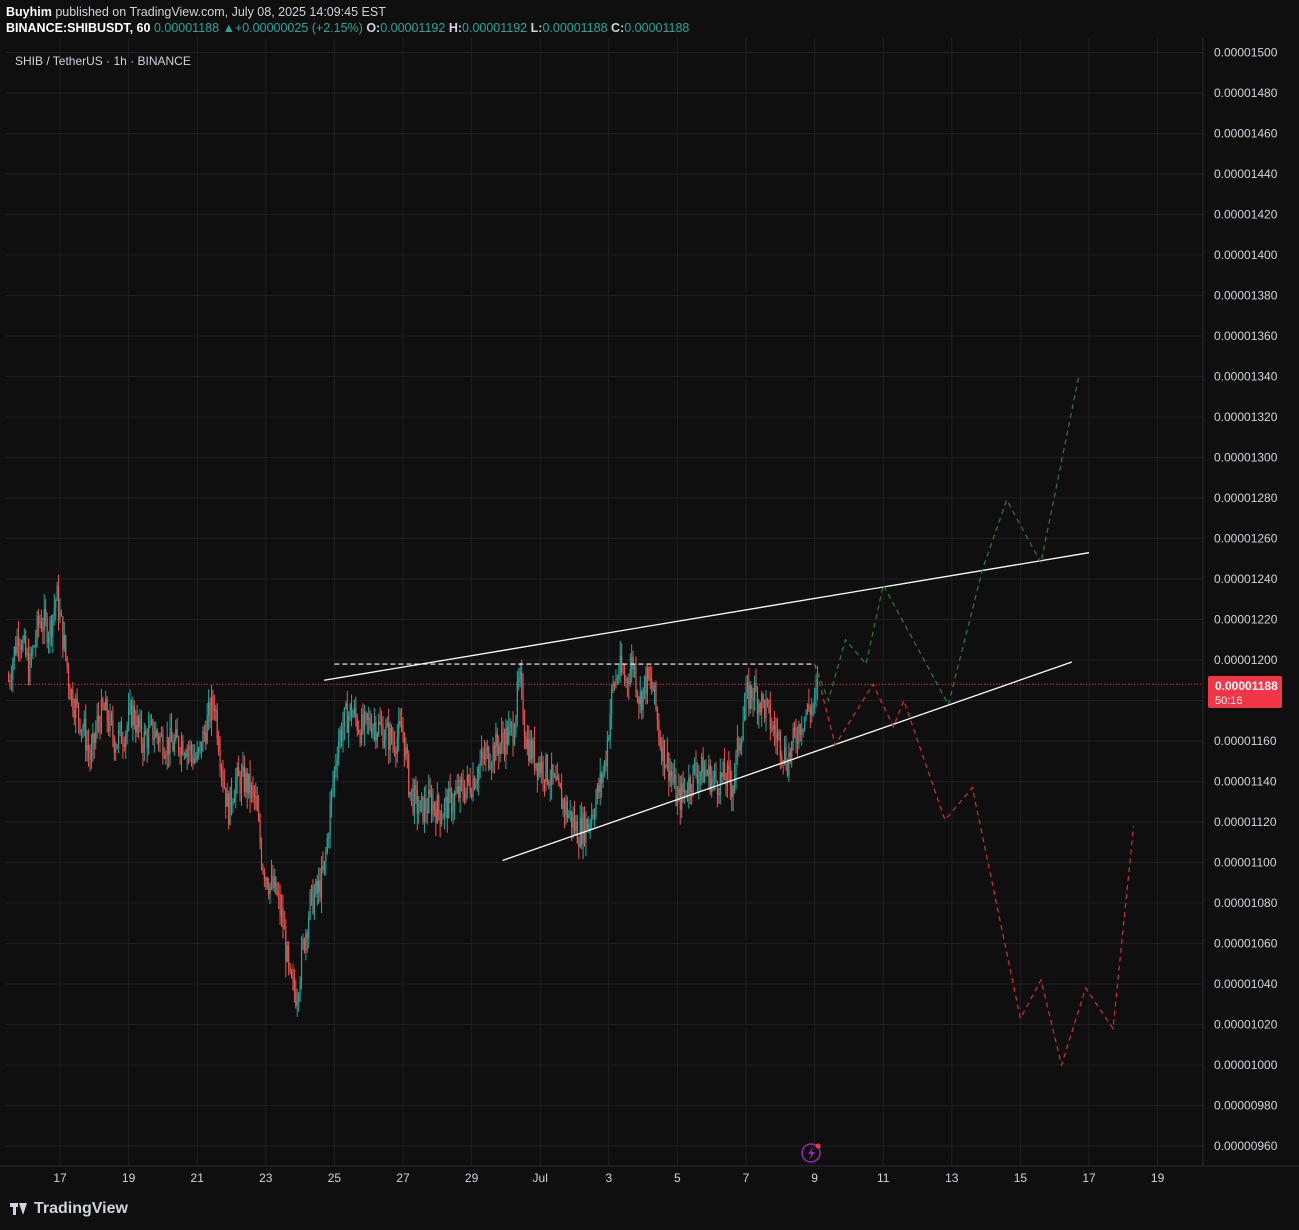 The width and height of the screenshot is (1299, 1230). What do you see at coordinates (883, 1178) in the screenshot?
I see `time-tick-label: 11` at bounding box center [883, 1178].